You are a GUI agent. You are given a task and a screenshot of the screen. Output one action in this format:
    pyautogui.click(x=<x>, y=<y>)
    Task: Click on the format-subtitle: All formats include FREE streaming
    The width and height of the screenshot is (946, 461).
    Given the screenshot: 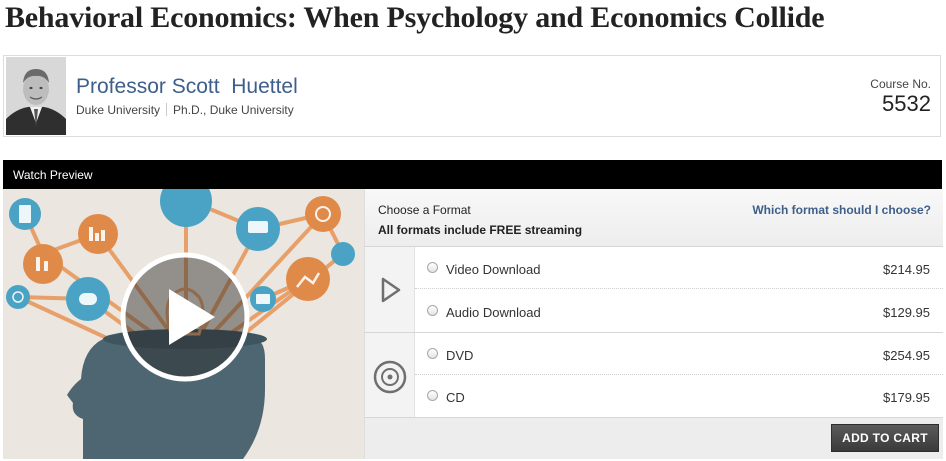 What is the action you would take?
    pyautogui.click(x=480, y=230)
    